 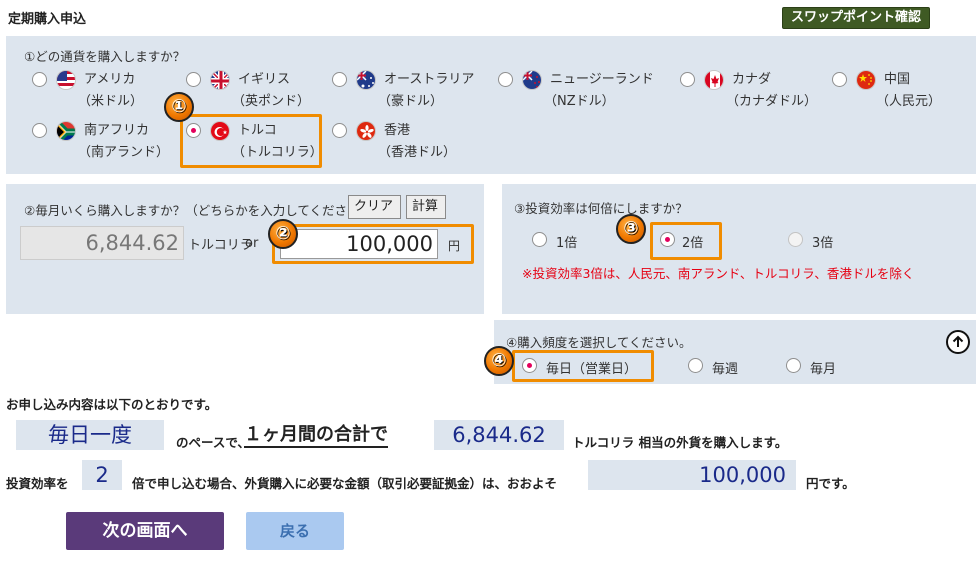 What do you see at coordinates (345, 483) in the screenshot?
I see `summary-leverage-text: 倍で申し込む場合、外貨購入に必要な金額（取引必要証拠金）は、おおよそ` at bounding box center [345, 483].